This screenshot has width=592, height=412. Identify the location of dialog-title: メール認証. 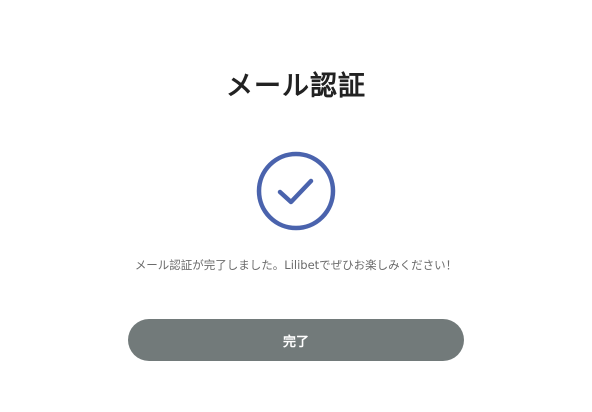
(296, 86).